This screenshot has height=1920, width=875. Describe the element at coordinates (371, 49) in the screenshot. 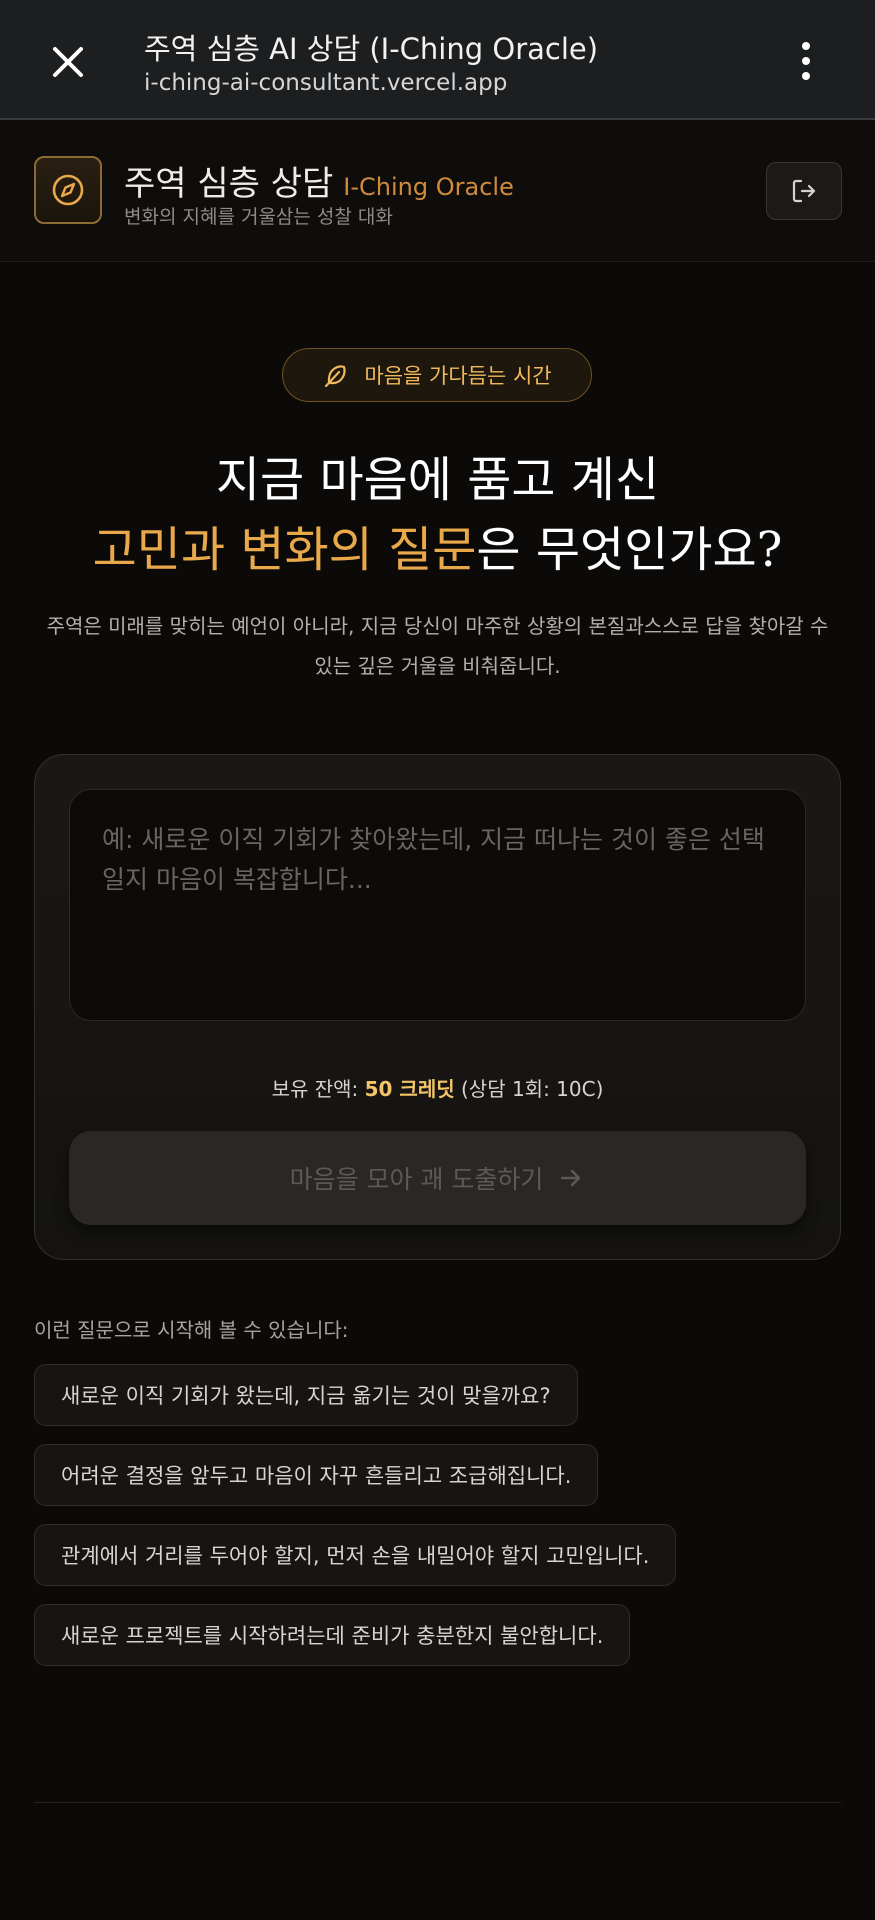

I see `browser-page-title: 주역 심층 AI 상담 (I-Ching Oracle)` at that location.